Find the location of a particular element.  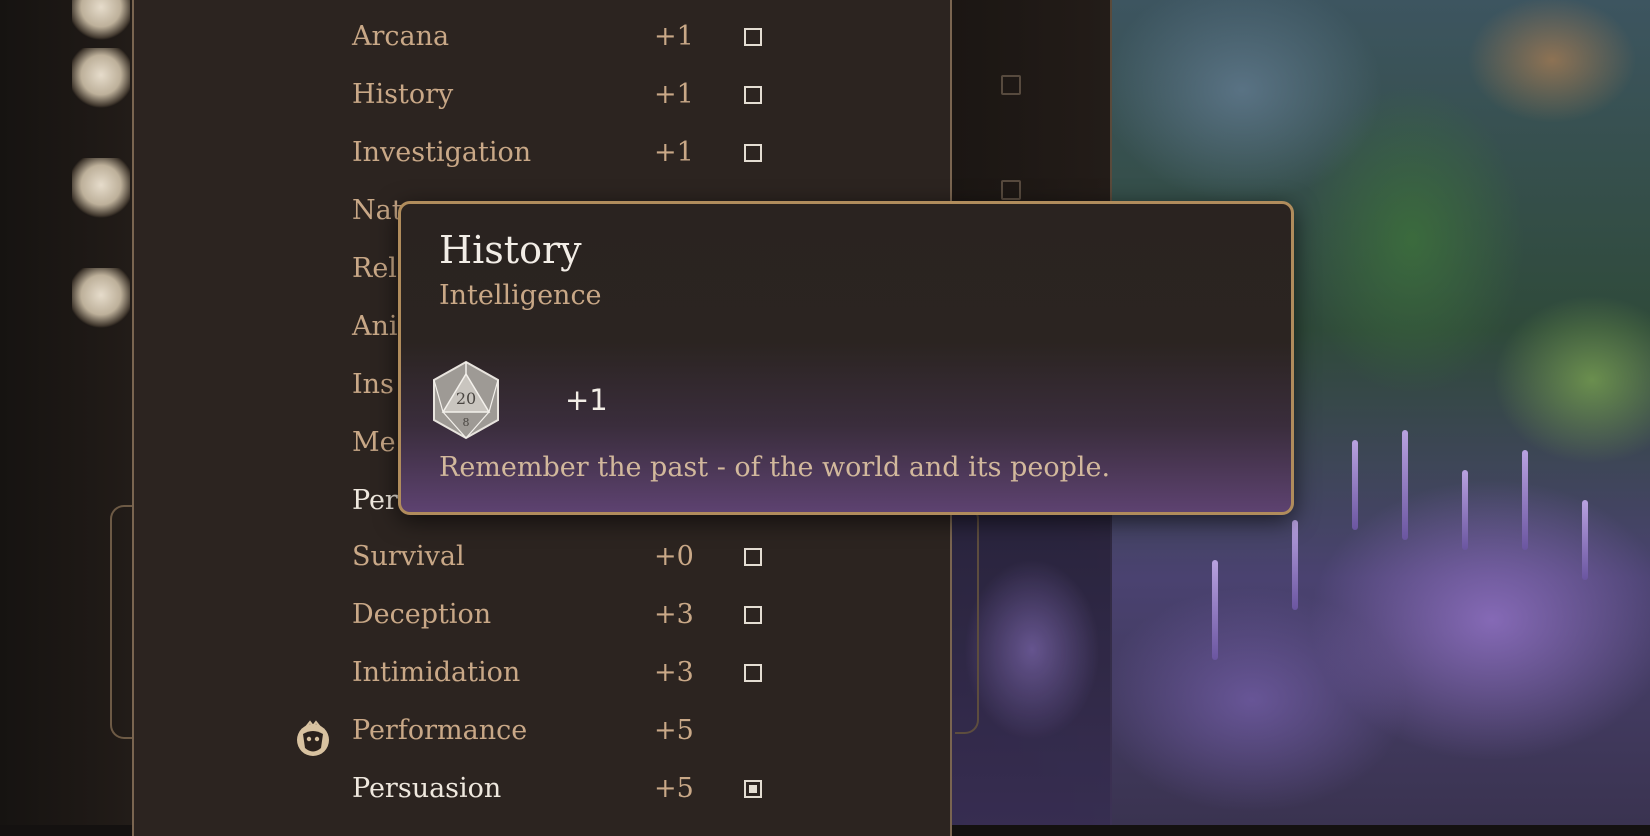

skill-row-history: History +1 is located at coordinates (642, 96).